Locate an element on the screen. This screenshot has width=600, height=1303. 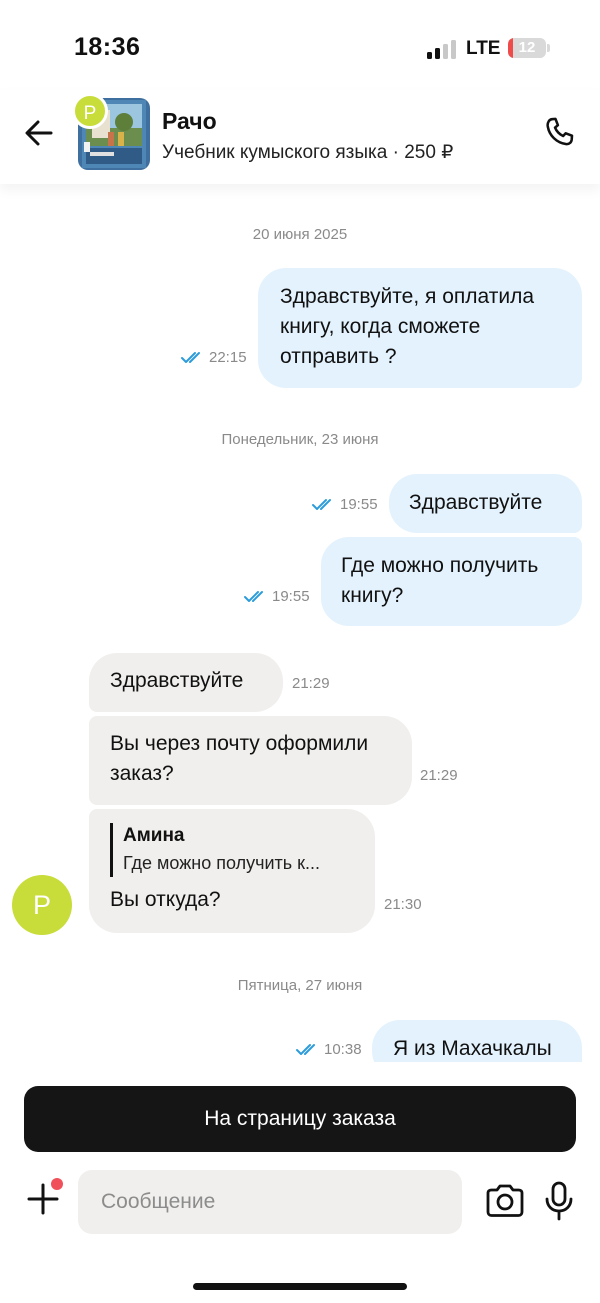
message-bubble-outgoing: Здравствуйте is located at coordinates (485, 503).